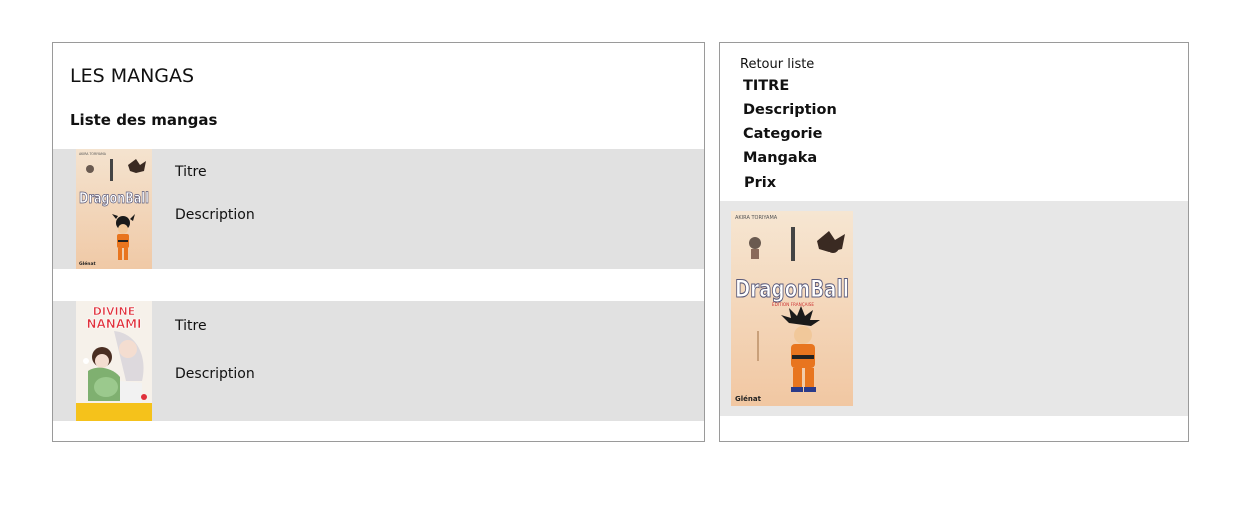 The image size is (1244, 506). Describe the element at coordinates (766, 86) in the screenshot. I see `detail-title-field: TITRE` at that location.